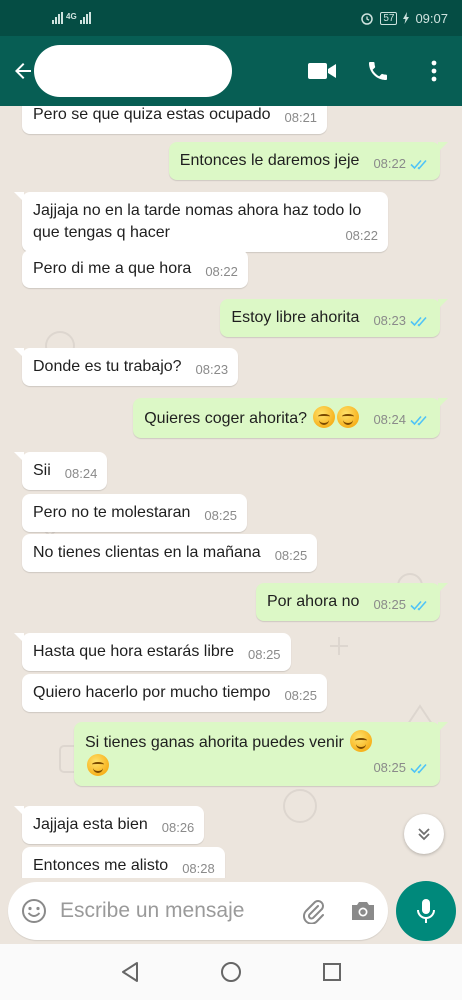  I want to click on back-arrow-icon, so click(23, 71).